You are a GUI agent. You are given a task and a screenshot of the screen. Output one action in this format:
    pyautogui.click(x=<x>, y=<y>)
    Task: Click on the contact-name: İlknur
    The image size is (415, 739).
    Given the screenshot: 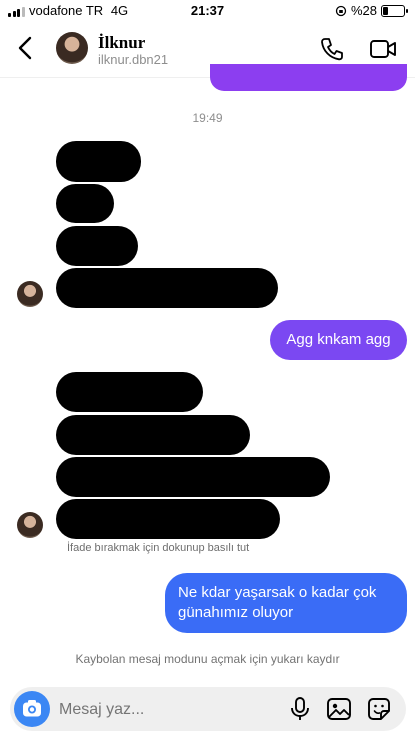 What is the action you would take?
    pyautogui.click(x=121, y=43)
    